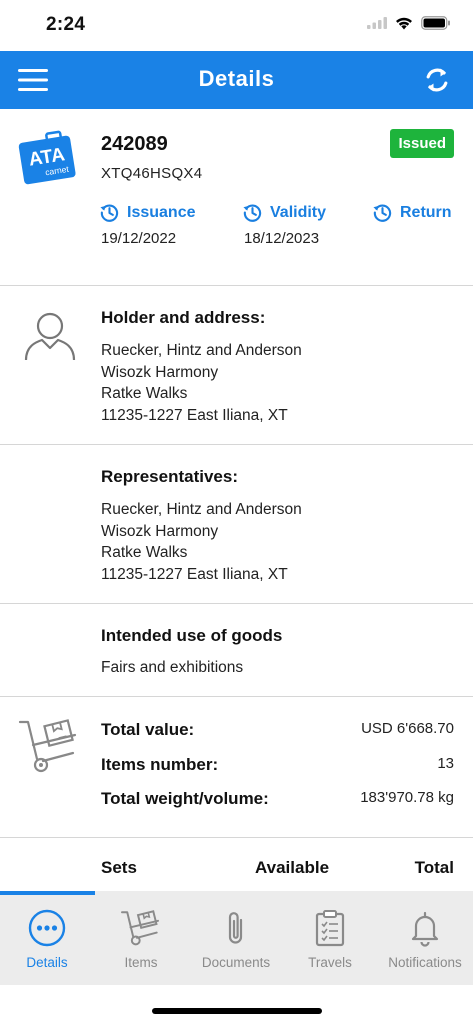 This screenshot has height=1024, width=473. What do you see at coordinates (434, 868) in the screenshot?
I see `total-column-header: Total` at bounding box center [434, 868].